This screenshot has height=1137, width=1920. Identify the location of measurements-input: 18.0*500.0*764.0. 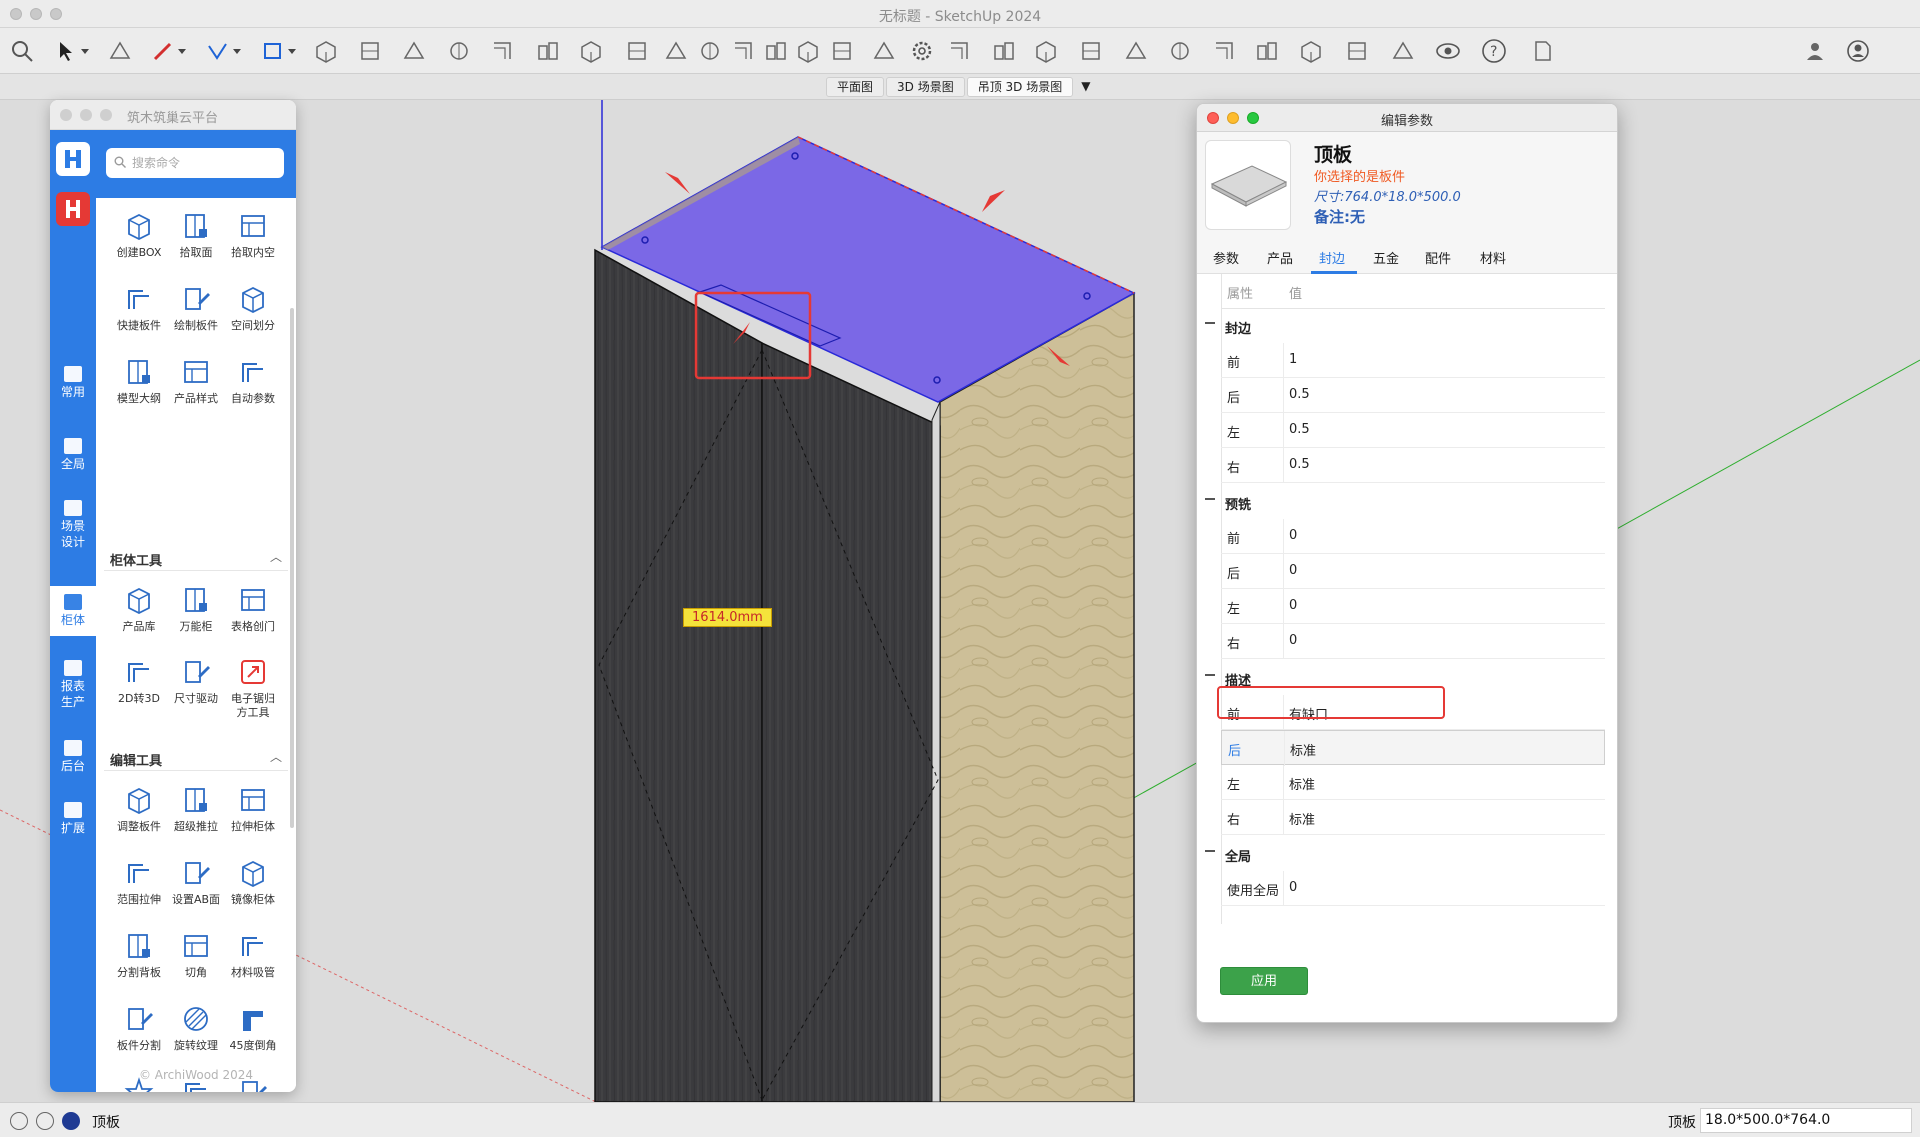
(1806, 1120).